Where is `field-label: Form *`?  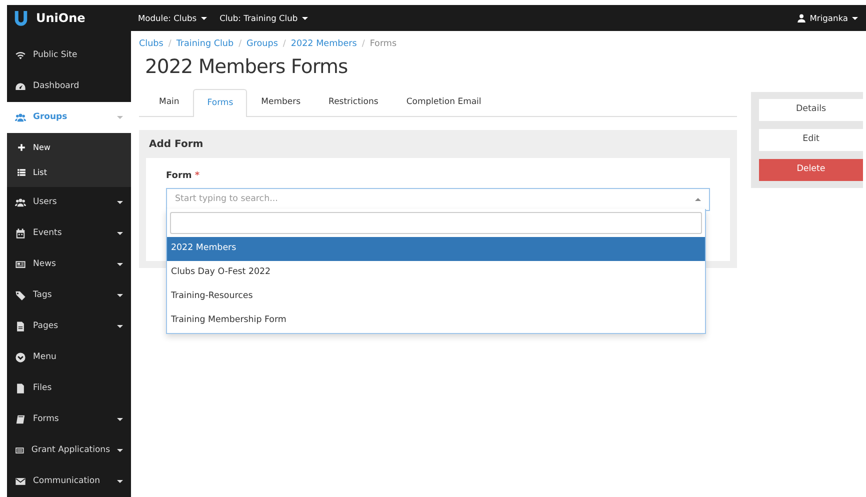 field-label: Form * is located at coordinates (183, 176).